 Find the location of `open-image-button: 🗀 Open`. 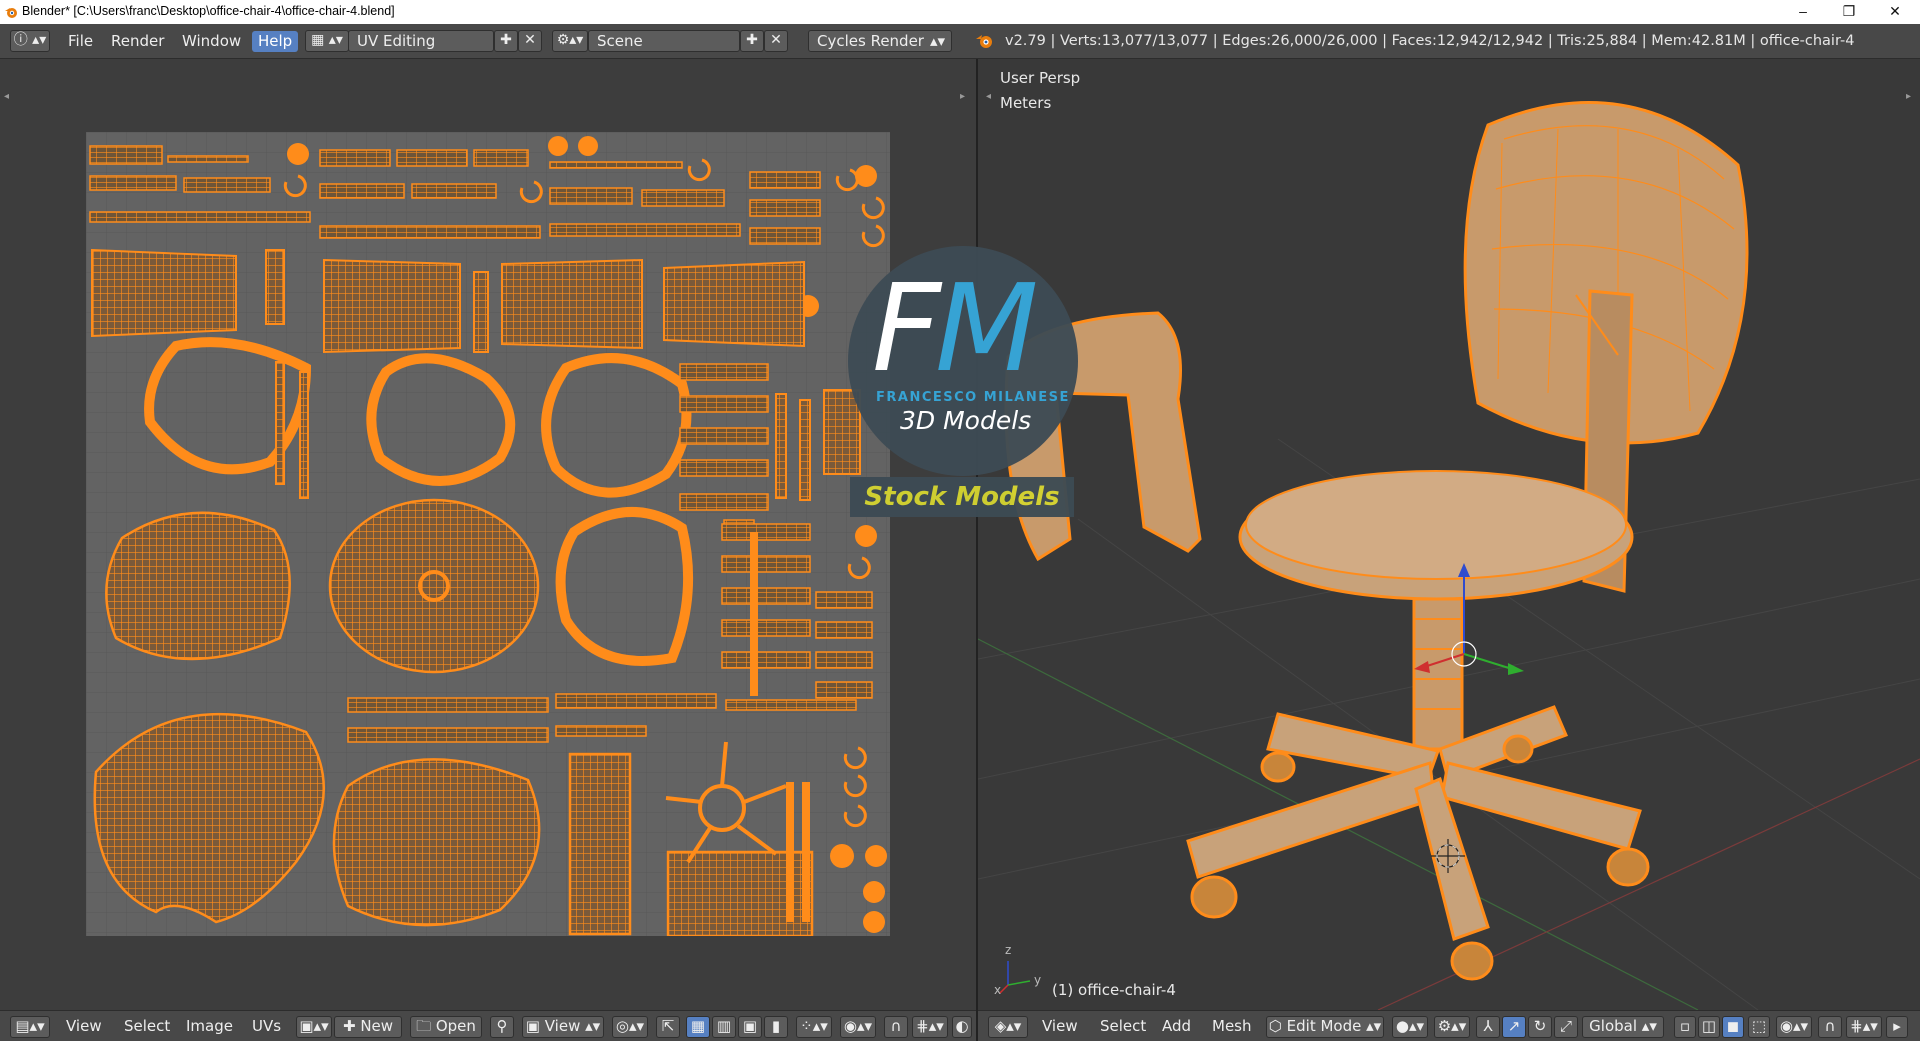

open-image-button: 🗀 Open is located at coordinates (446, 1027).